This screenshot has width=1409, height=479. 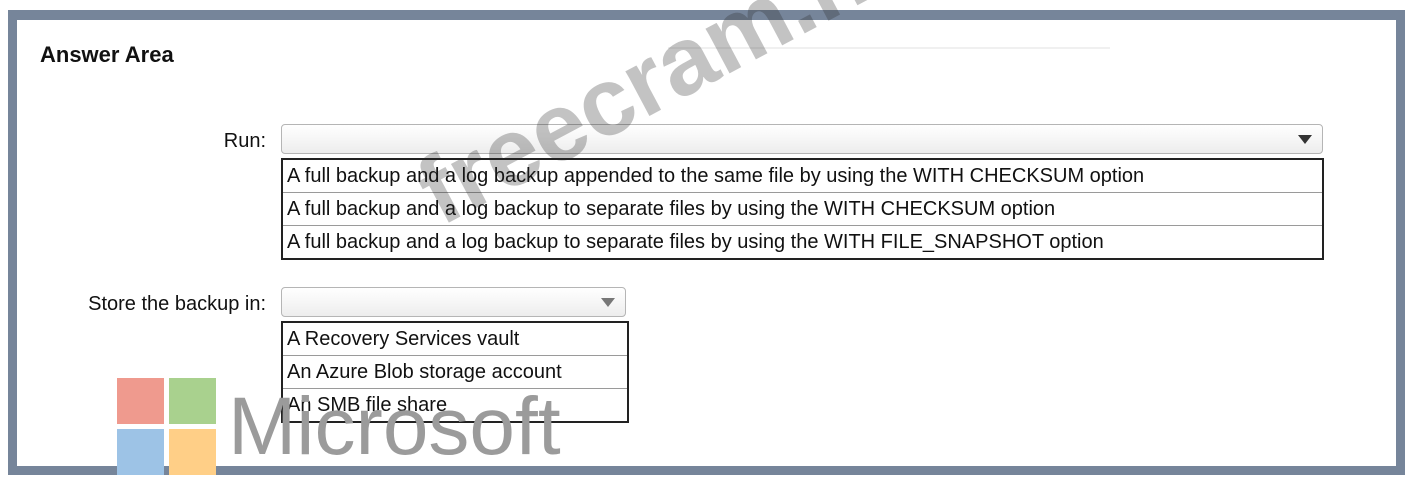 What do you see at coordinates (453, 302) in the screenshot?
I see `store-dropdown` at bounding box center [453, 302].